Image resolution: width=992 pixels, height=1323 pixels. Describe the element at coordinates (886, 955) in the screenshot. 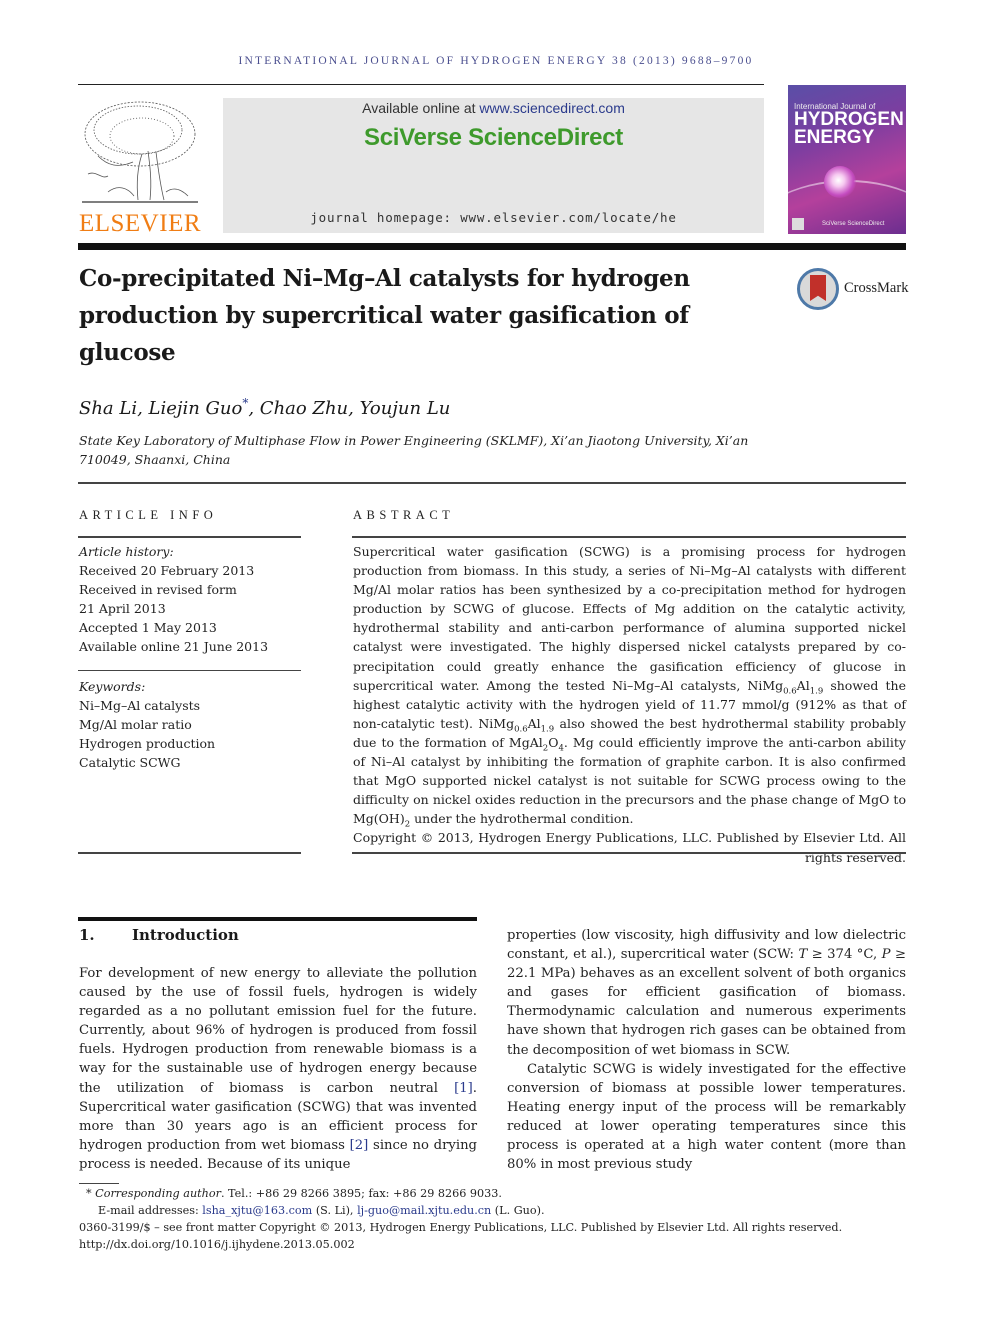

I see `math-symbol: P` at that location.